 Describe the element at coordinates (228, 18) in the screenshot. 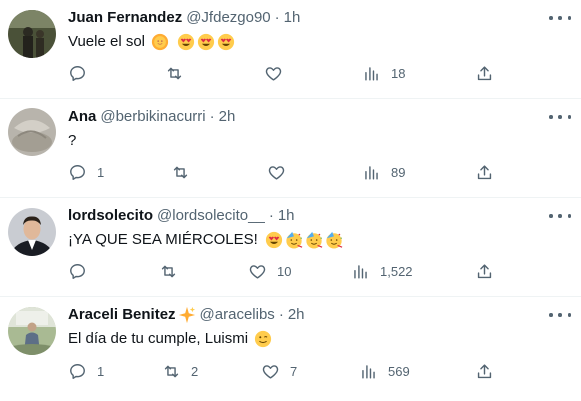

I see `user-handle: @Jfdezgo90` at that location.